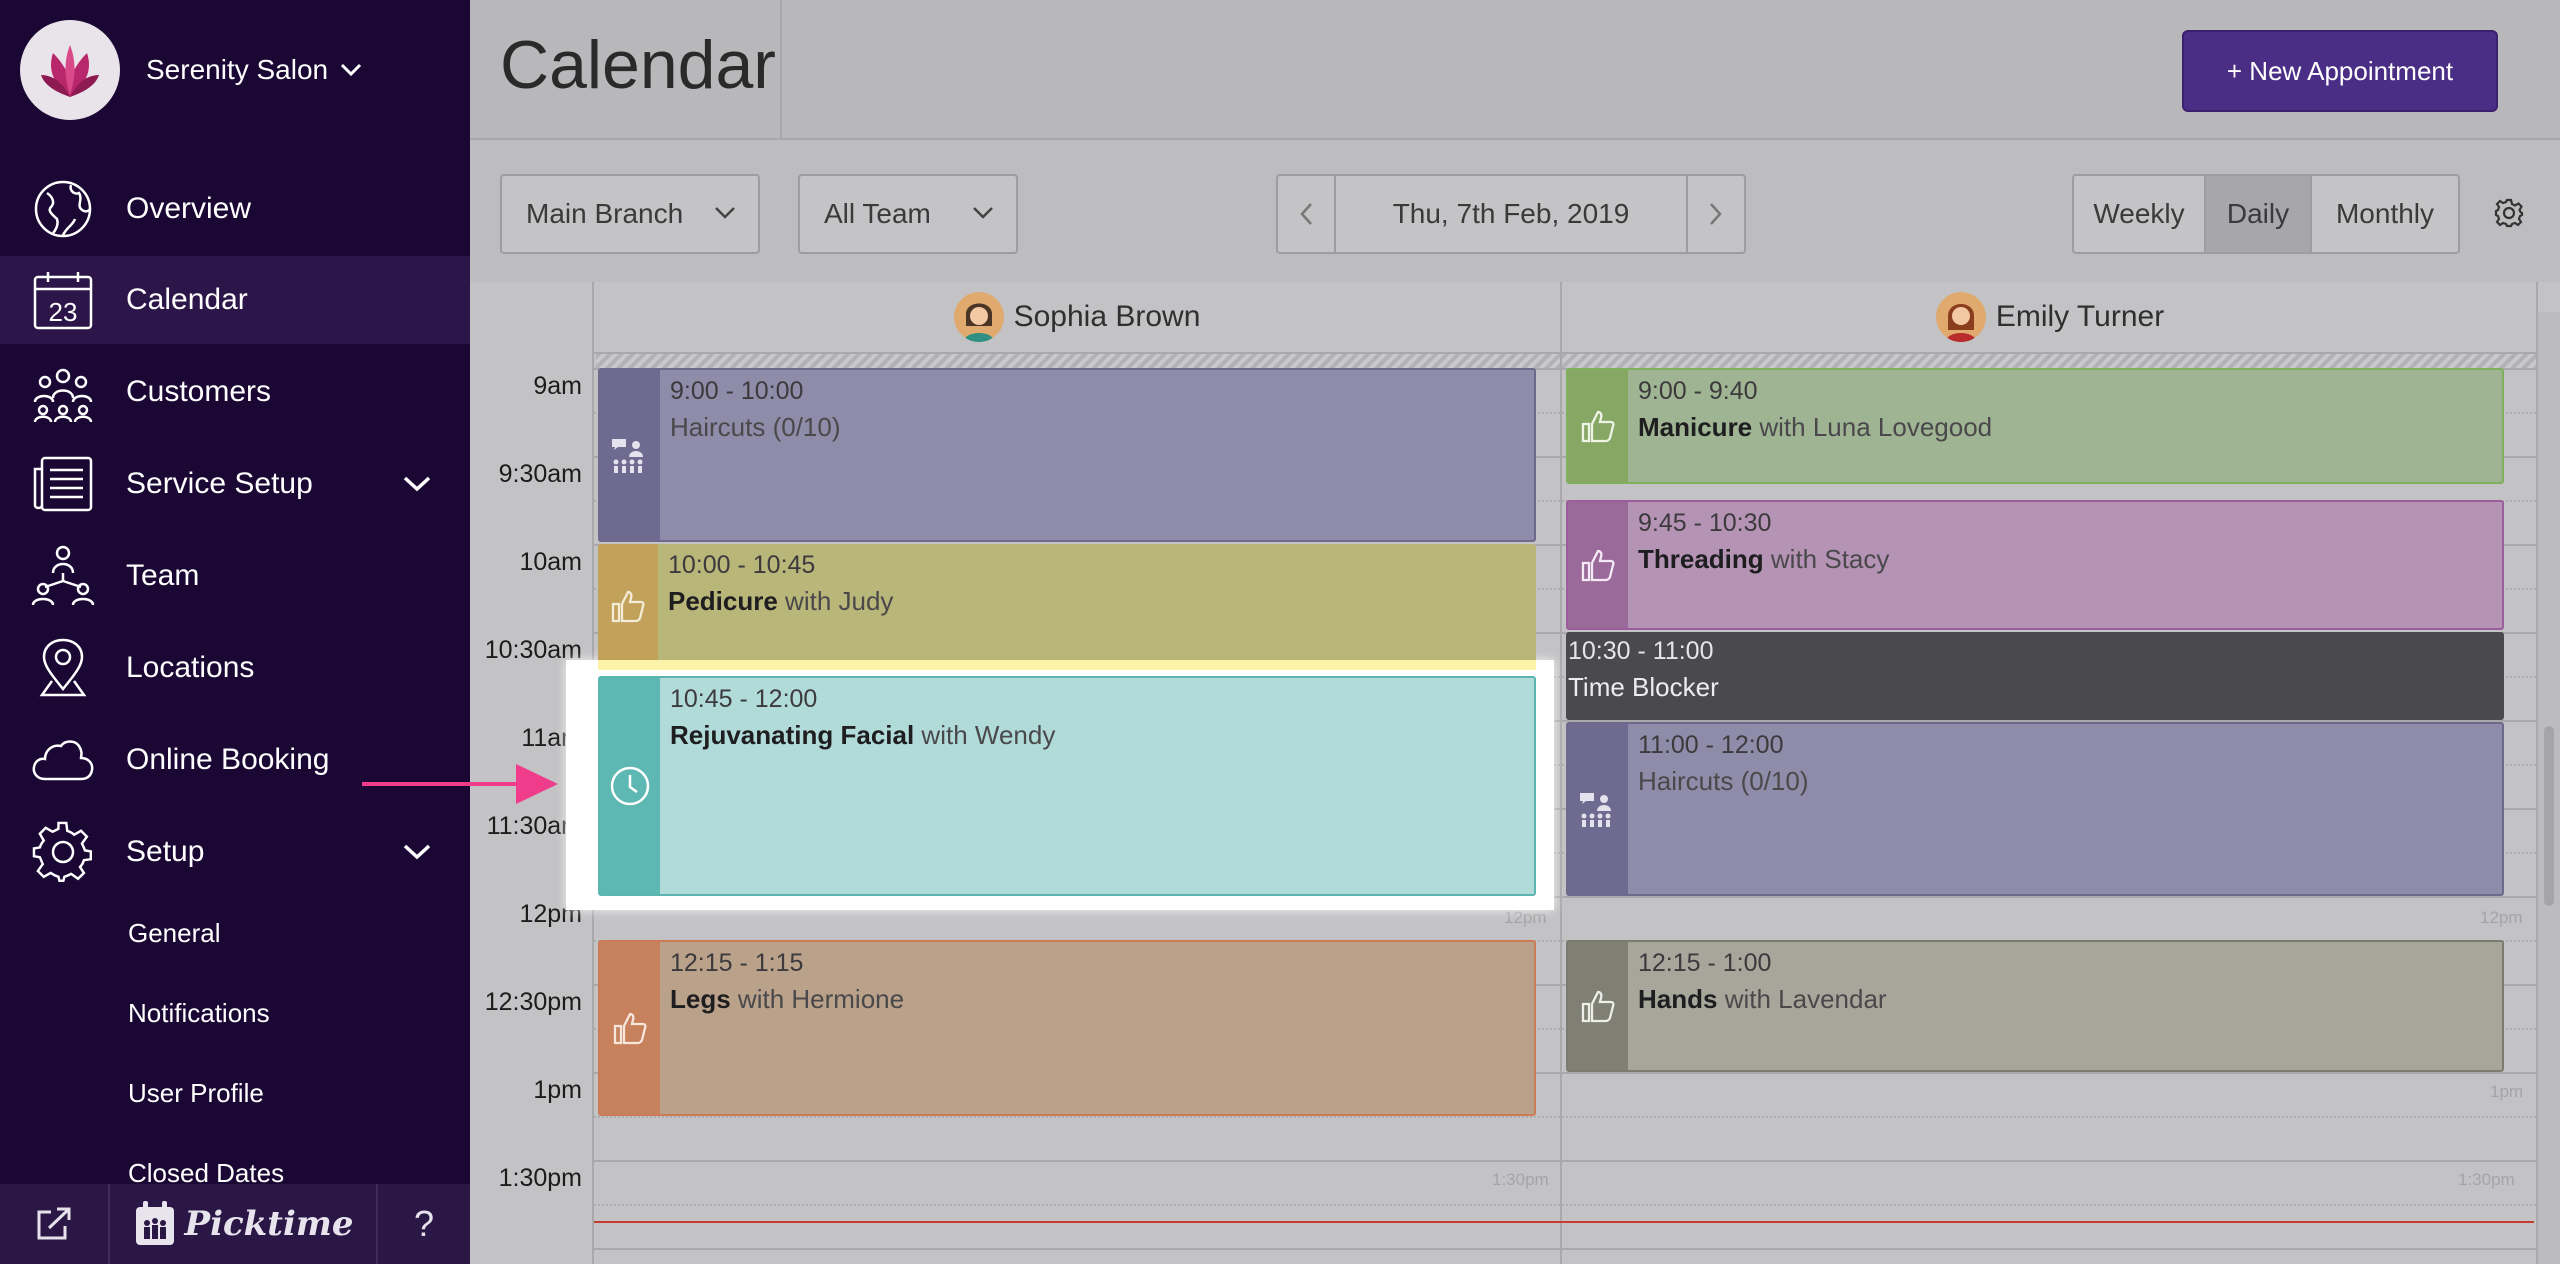 The image size is (2560, 1264). I want to click on appointment-card: 9:00 - 10:00 Haircuts (0/10), so click(1067, 455).